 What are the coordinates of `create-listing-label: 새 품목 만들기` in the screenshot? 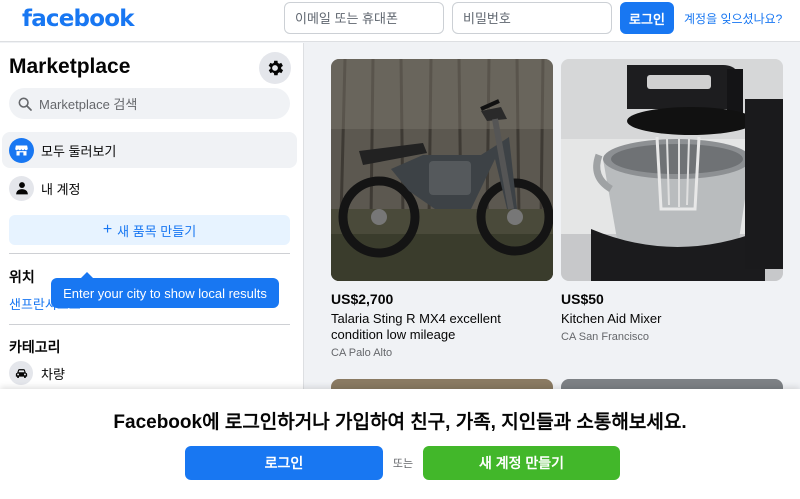 It's located at (157, 231).